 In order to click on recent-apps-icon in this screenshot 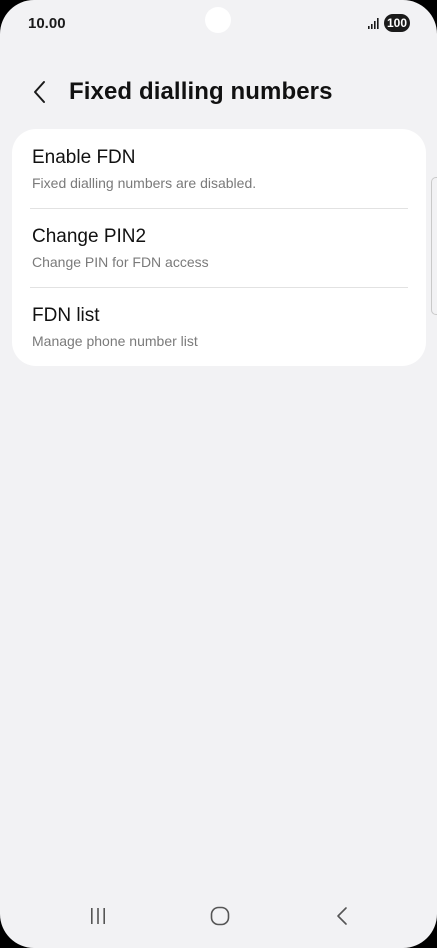, I will do `click(98, 916)`.